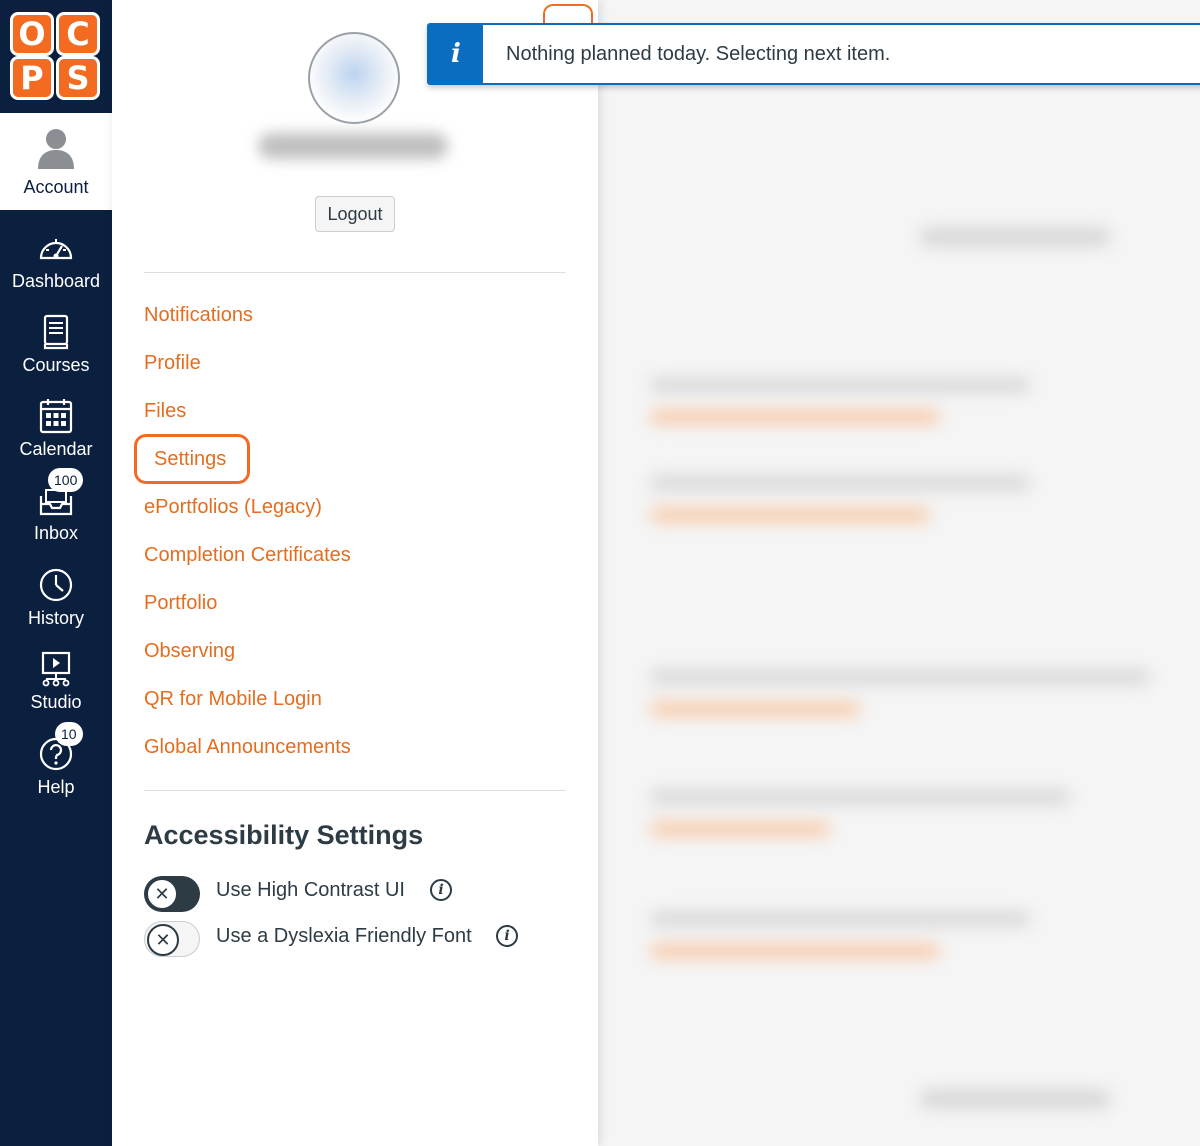 Image resolution: width=1200 pixels, height=1146 pixels. I want to click on accessibility-settings-heading: Accessibility Settings, so click(284, 835).